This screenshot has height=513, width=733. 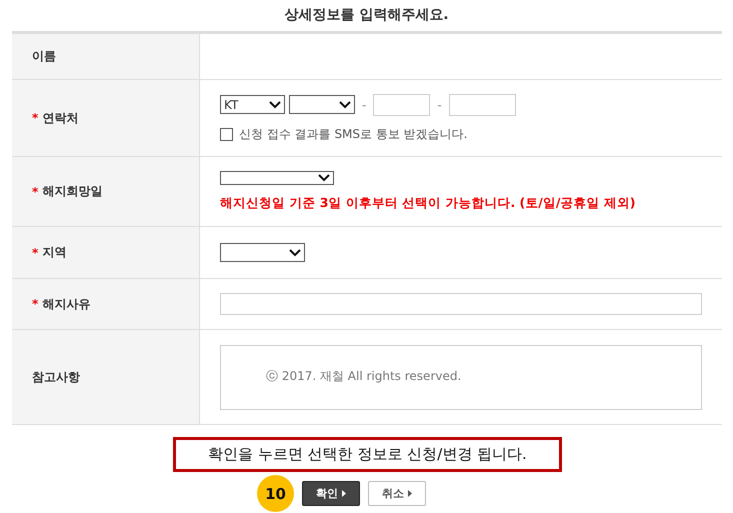 What do you see at coordinates (72, 191) in the screenshot?
I see `row-label: 해지희망일` at bounding box center [72, 191].